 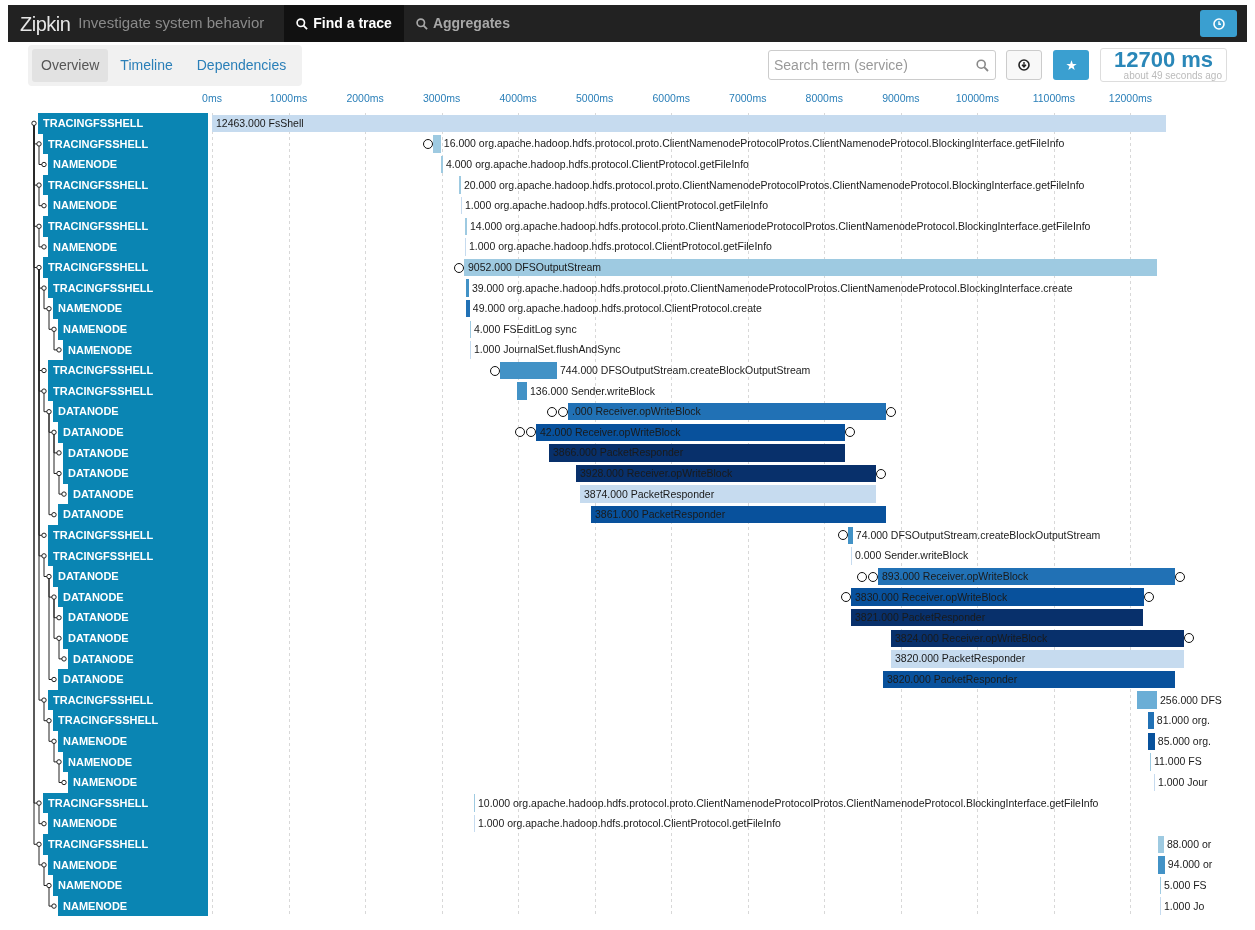 I want to click on span-label: 4.000 FSEditLog sync, so click(x=525, y=329).